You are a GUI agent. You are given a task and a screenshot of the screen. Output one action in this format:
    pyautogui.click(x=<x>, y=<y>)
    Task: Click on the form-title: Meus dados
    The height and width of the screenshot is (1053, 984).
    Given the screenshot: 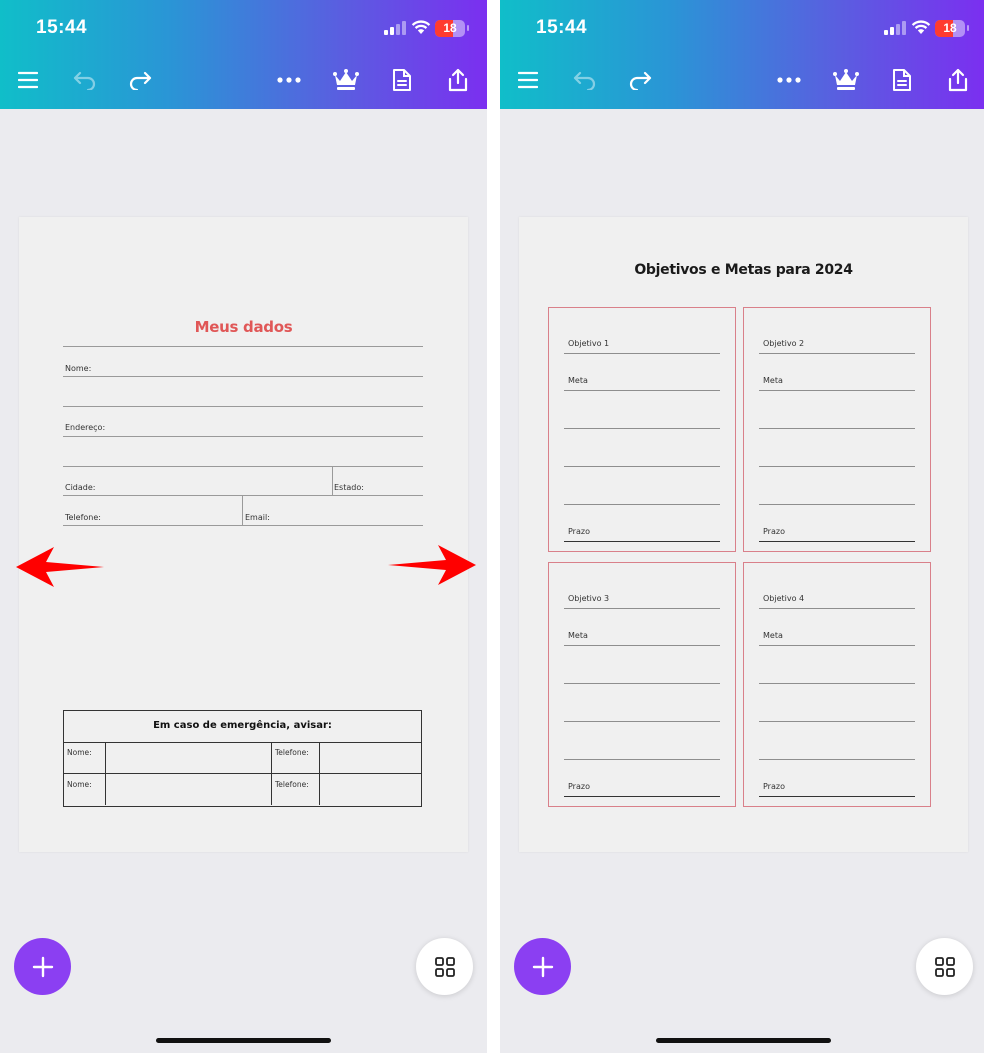 What is the action you would take?
    pyautogui.click(x=243, y=327)
    